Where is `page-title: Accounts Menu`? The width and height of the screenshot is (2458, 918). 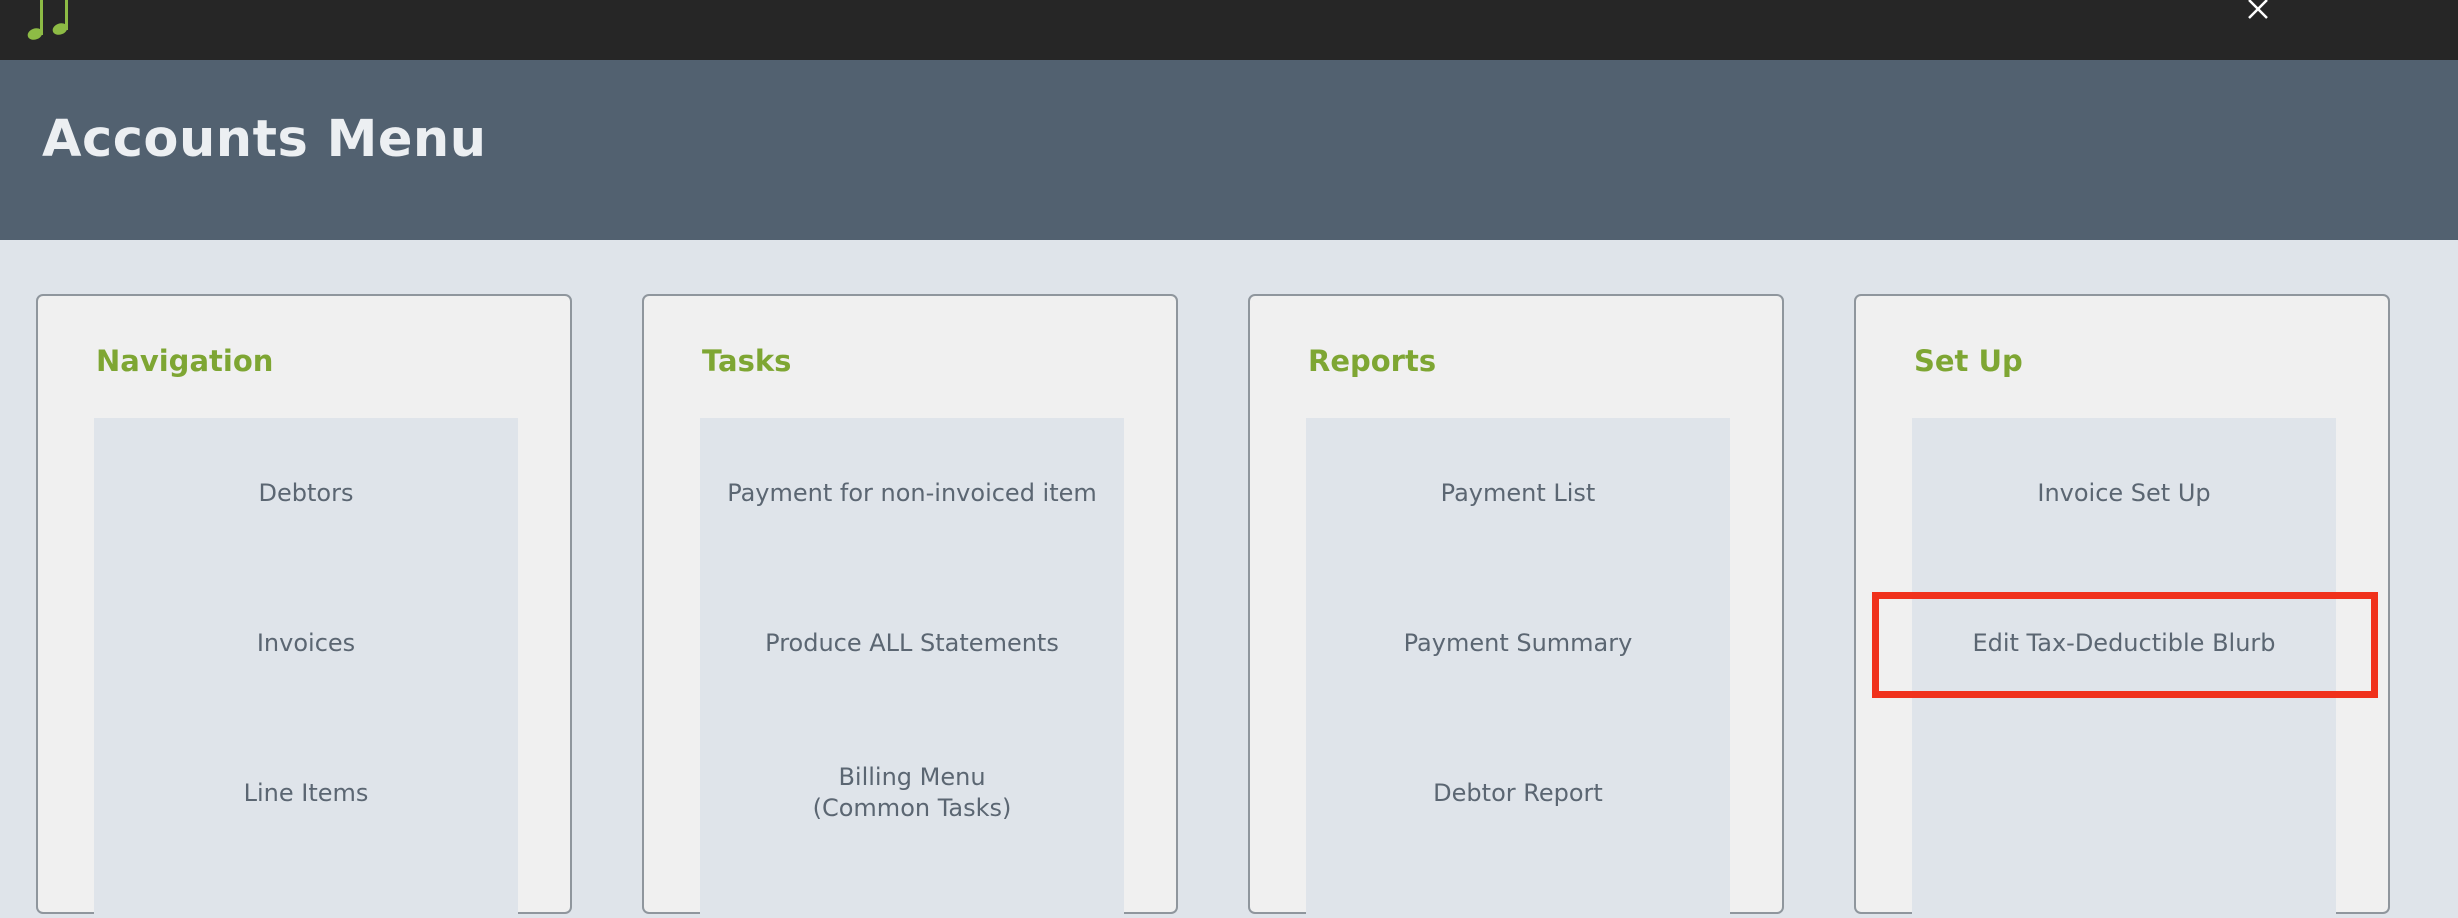 page-title: Accounts Menu is located at coordinates (264, 139).